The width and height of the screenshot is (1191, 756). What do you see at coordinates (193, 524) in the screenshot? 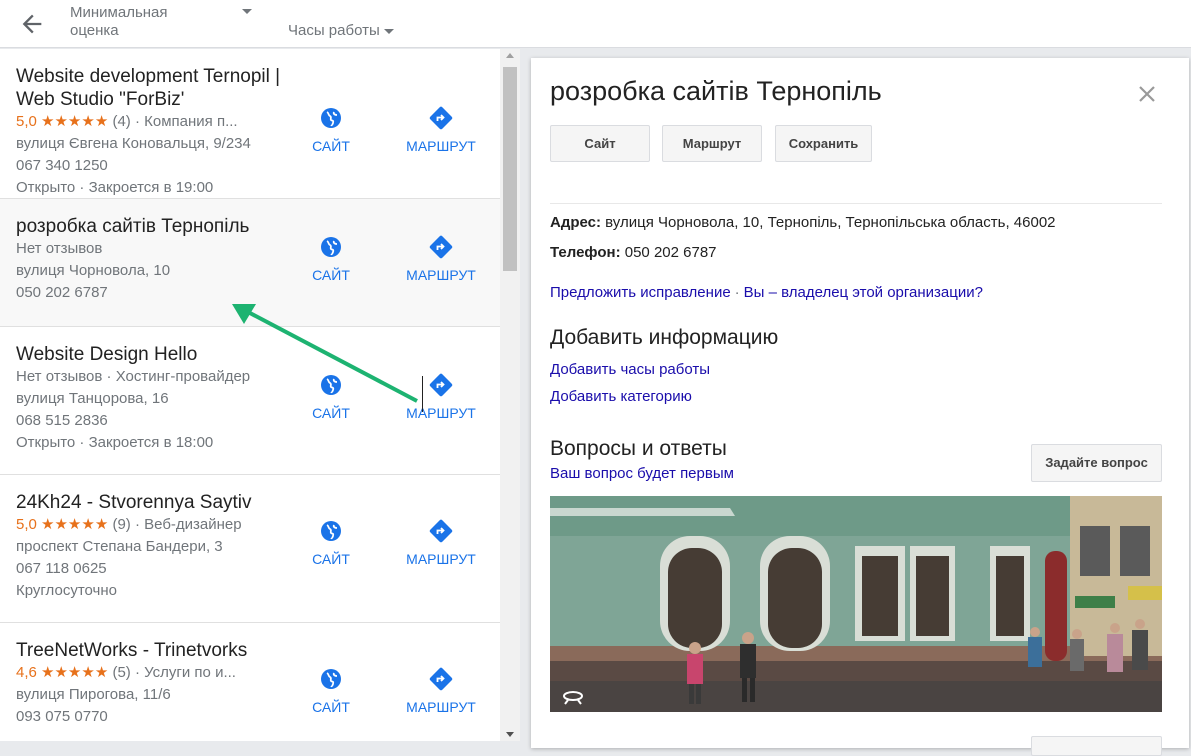
I see `result-category: Веб-дизайнер` at bounding box center [193, 524].